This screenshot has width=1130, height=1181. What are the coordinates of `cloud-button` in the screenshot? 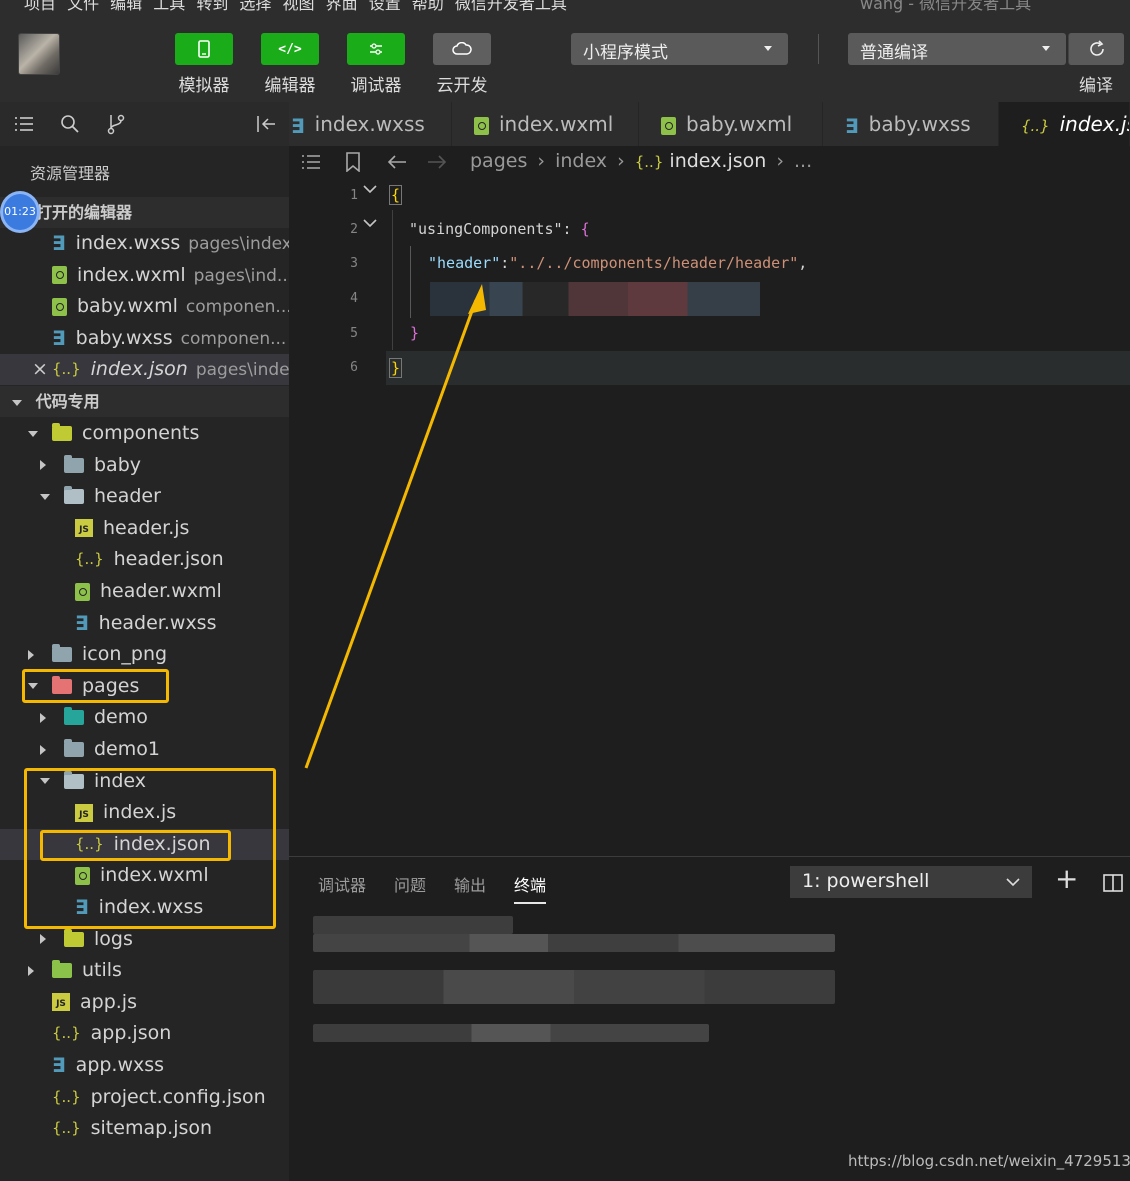 It's located at (462, 49).